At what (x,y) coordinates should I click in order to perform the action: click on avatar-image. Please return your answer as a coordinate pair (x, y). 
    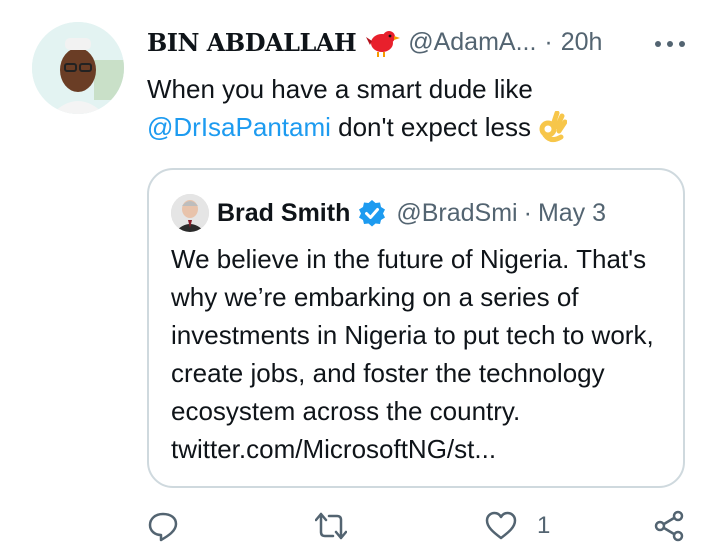
    Looking at the image, I should click on (78, 68).